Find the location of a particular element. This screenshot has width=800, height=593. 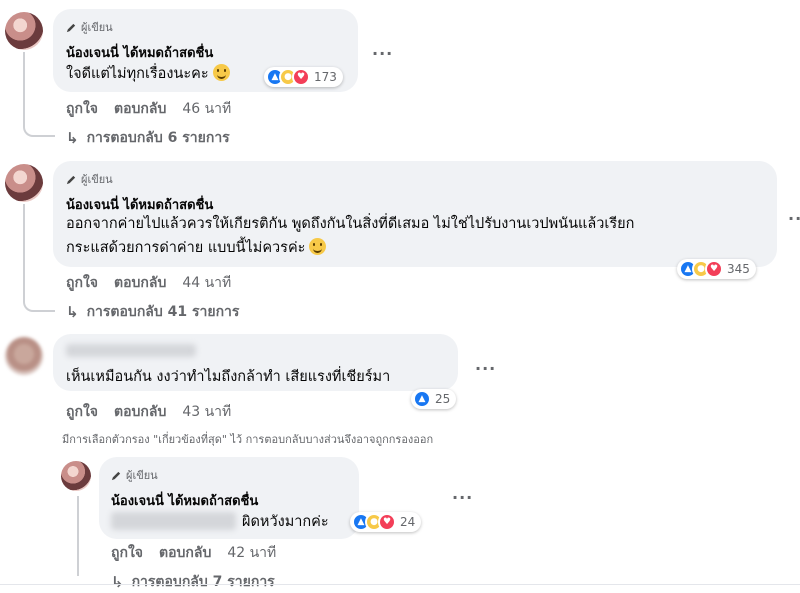

view-replies-label: การตอบกลับ 6 รายการ is located at coordinates (158, 138).